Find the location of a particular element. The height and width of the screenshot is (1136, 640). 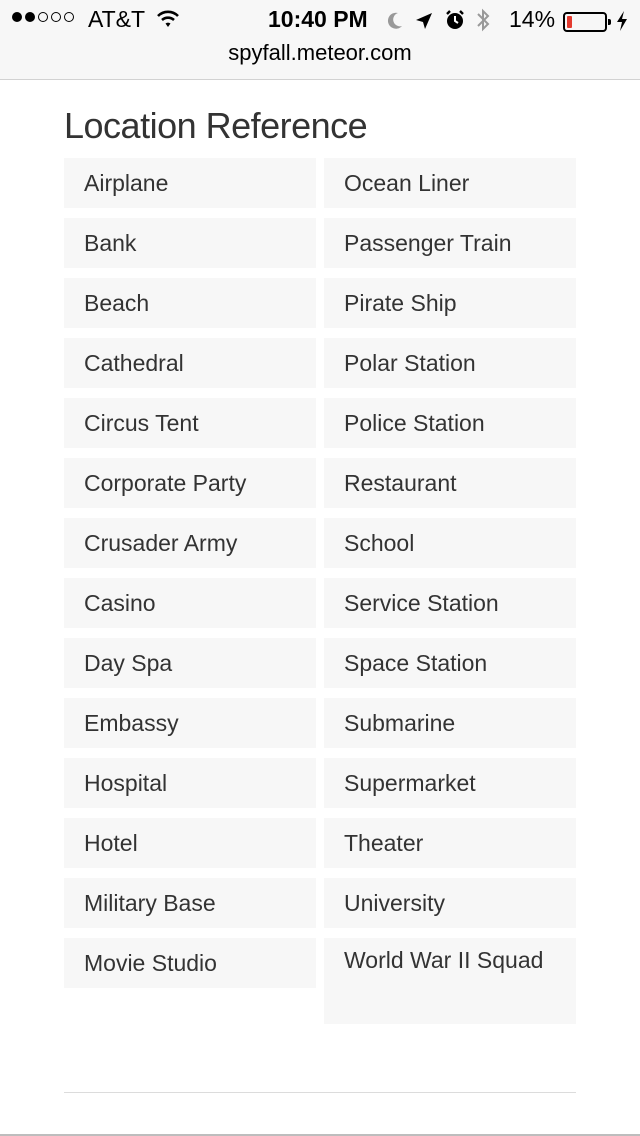

location-item: School is located at coordinates (450, 543).